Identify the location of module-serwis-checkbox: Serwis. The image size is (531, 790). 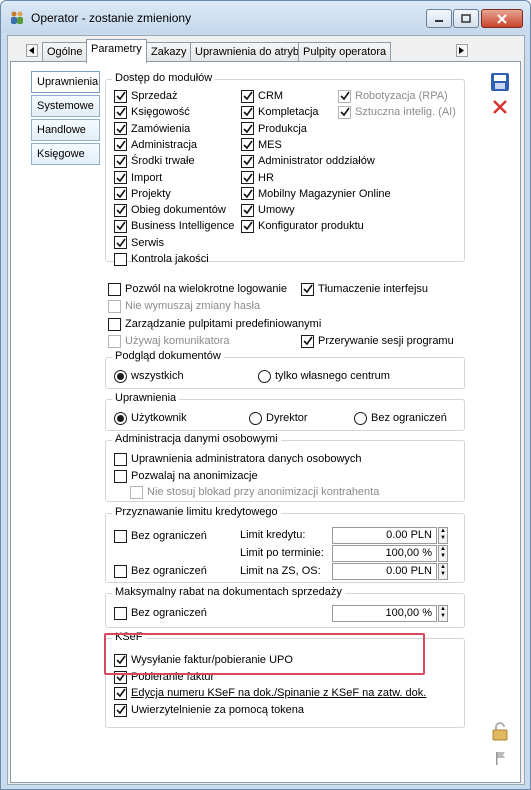
(139, 243).